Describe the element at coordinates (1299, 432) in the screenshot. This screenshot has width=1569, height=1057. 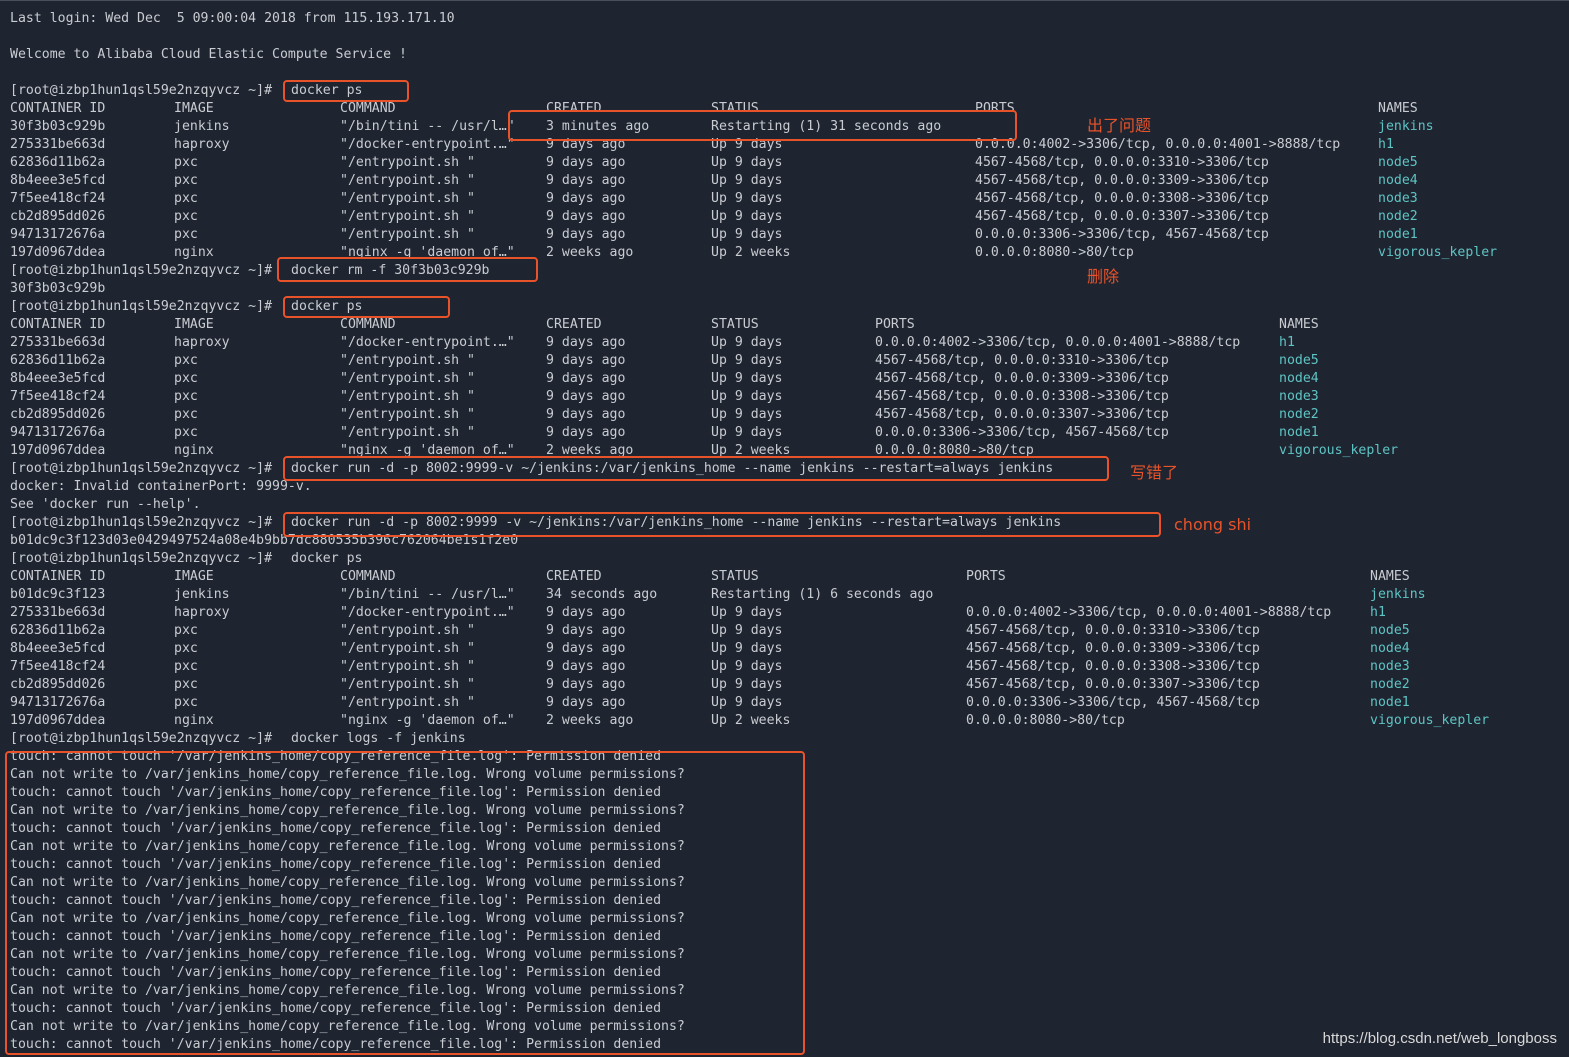
I see `cell-names: node1` at that location.